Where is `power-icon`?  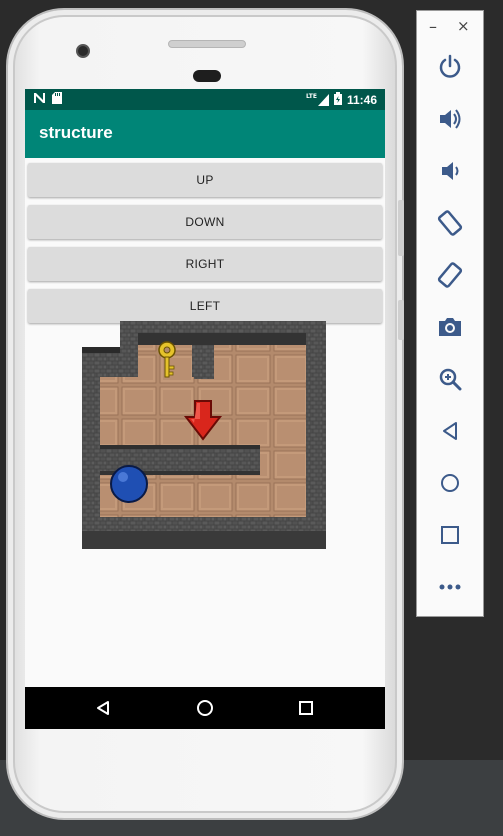
power-icon is located at coordinates (450, 66).